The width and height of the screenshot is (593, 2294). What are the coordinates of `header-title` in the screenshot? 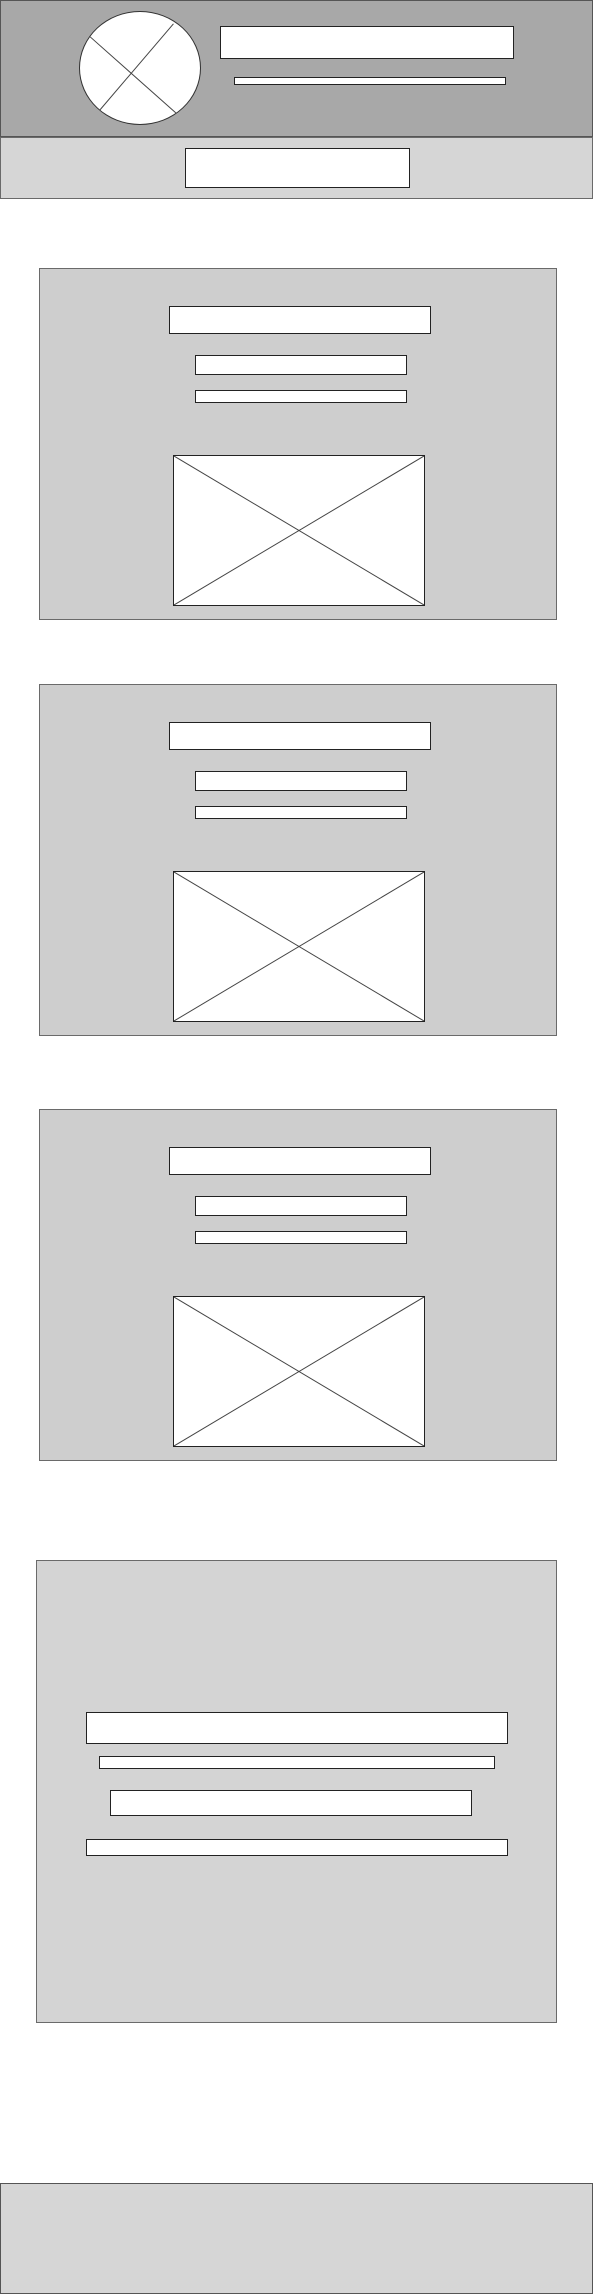 It's located at (367, 42).